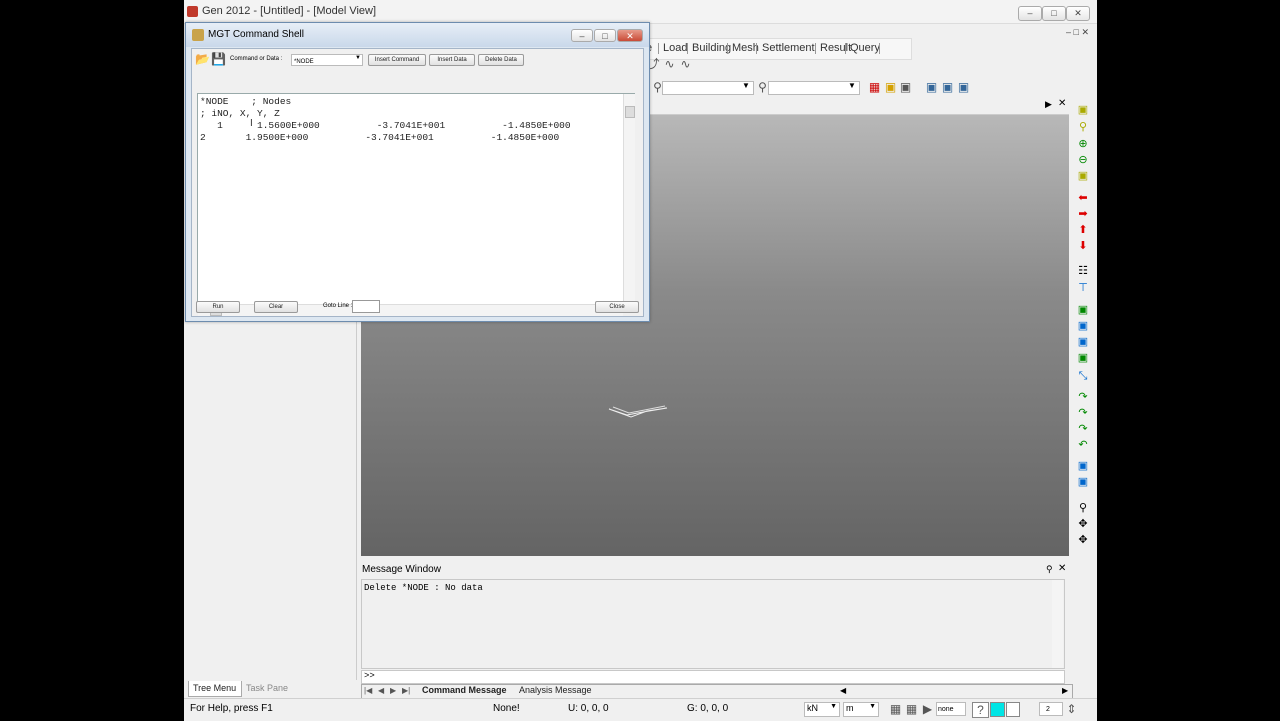 The image size is (1280, 721). What do you see at coordinates (905, 87) in the screenshot?
I see `lock-icon: ▣` at bounding box center [905, 87].